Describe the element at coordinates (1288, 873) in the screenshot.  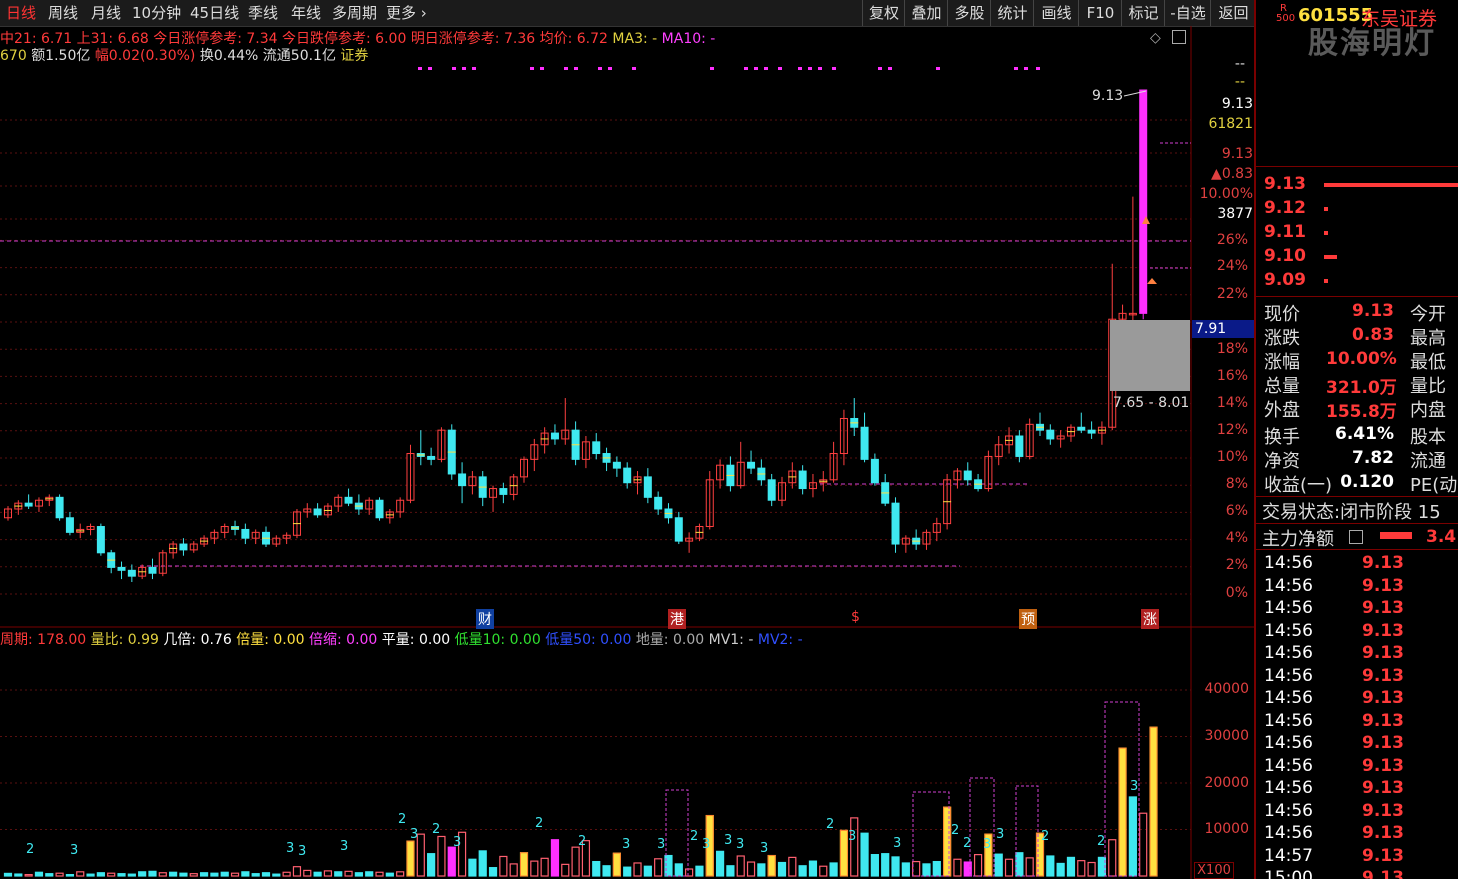
I see `tick-time: 15:00` at that location.